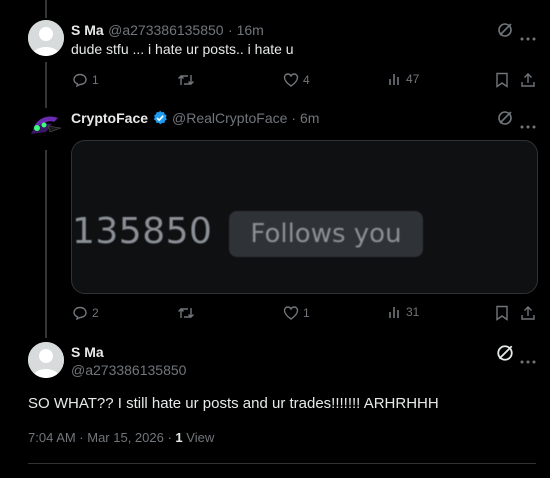  Describe the element at coordinates (246, 30) in the screenshot. I see `timestamp: · 16m` at that location.